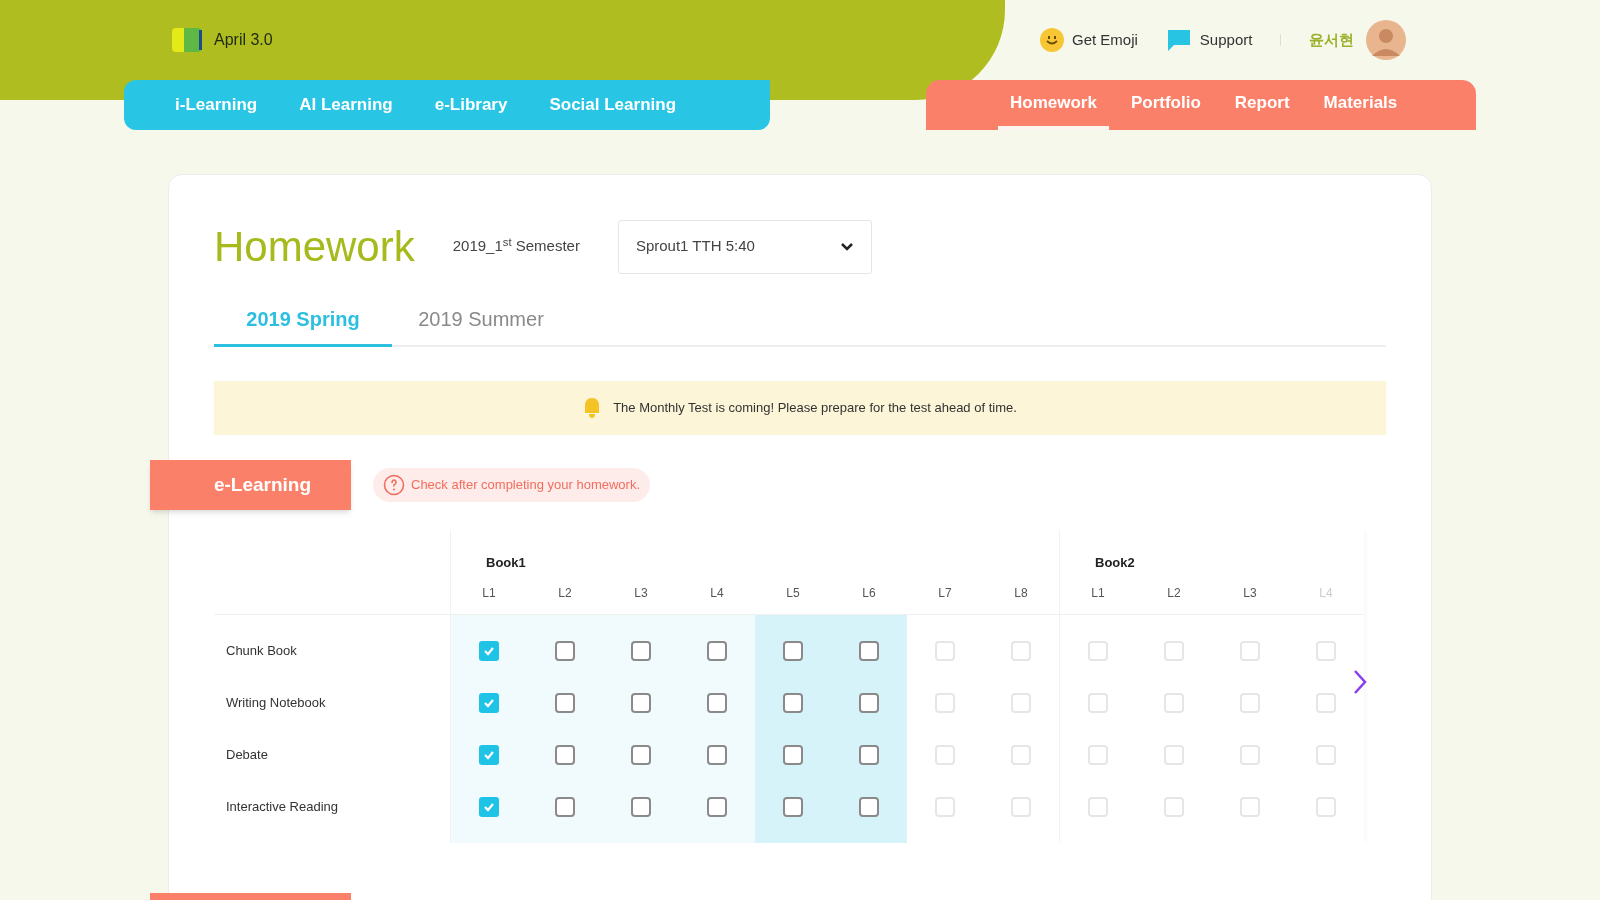 The width and height of the screenshot is (1600, 900). What do you see at coordinates (613, 105) in the screenshot?
I see `nav-link: Social Learning` at bounding box center [613, 105].